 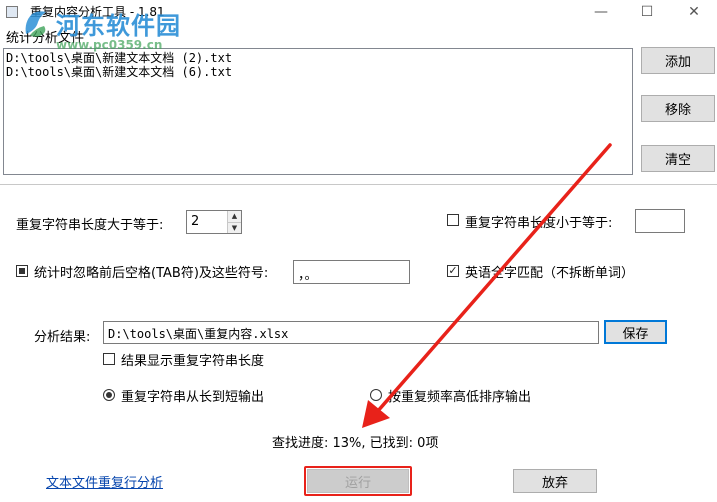 I want to click on ignore-symbols-input: ，。, so click(x=351, y=272).